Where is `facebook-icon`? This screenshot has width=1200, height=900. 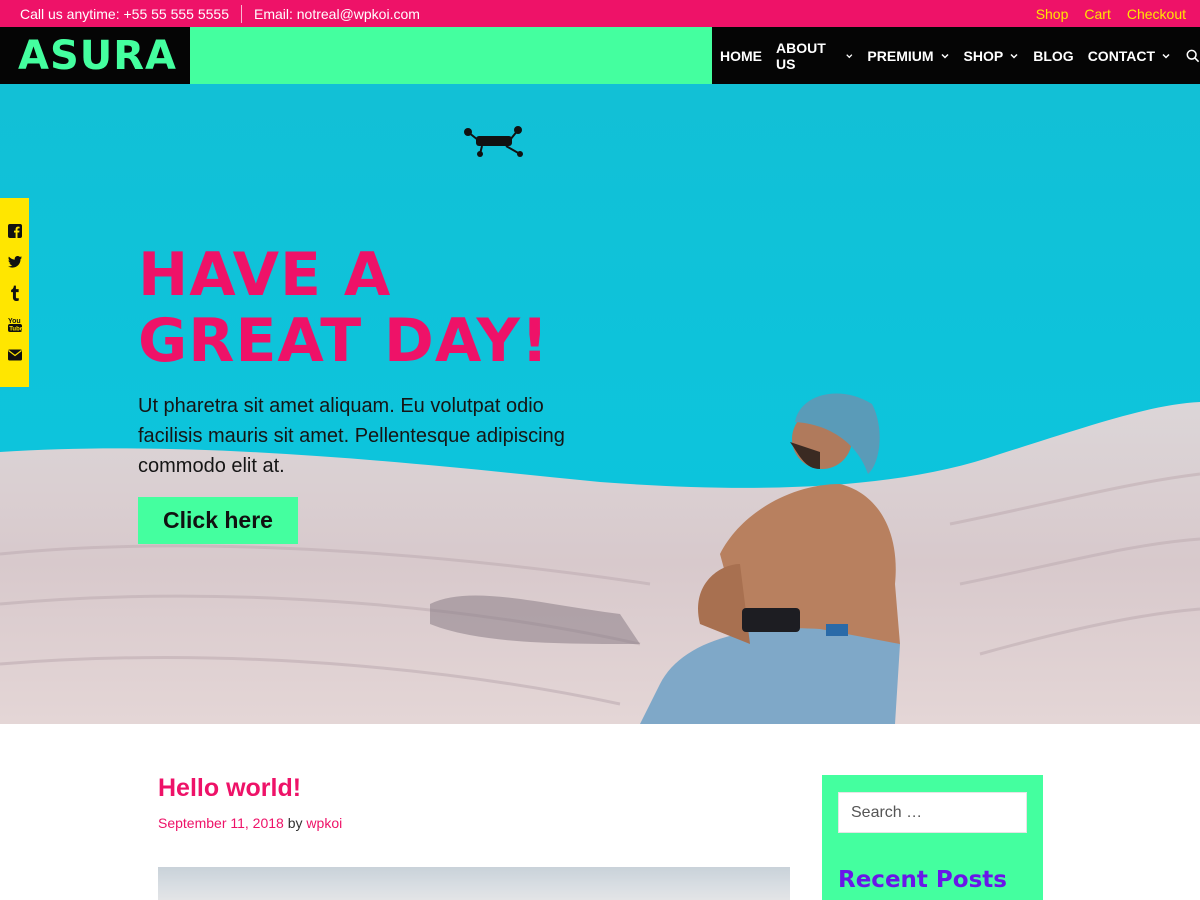
facebook-icon is located at coordinates (14, 231).